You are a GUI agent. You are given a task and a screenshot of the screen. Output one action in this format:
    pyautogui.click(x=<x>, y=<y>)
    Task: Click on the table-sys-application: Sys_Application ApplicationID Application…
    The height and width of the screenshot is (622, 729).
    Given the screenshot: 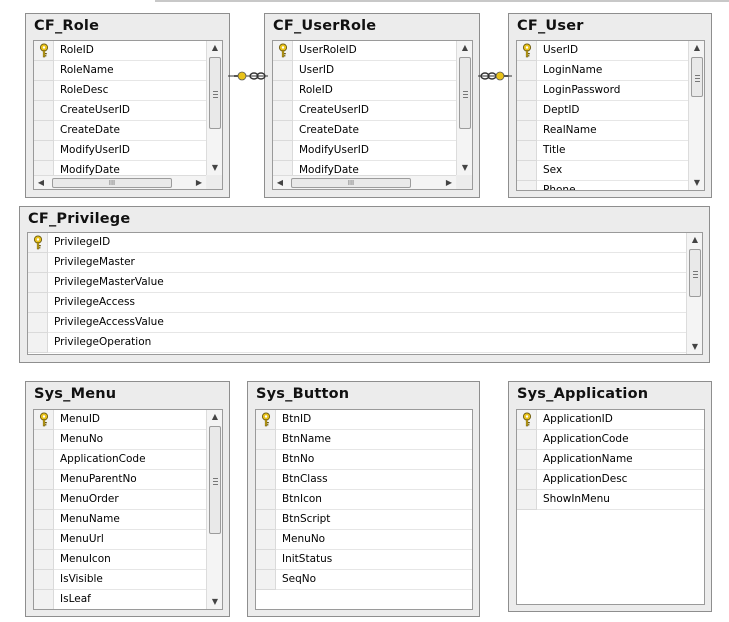 What is the action you would take?
    pyautogui.click(x=610, y=496)
    